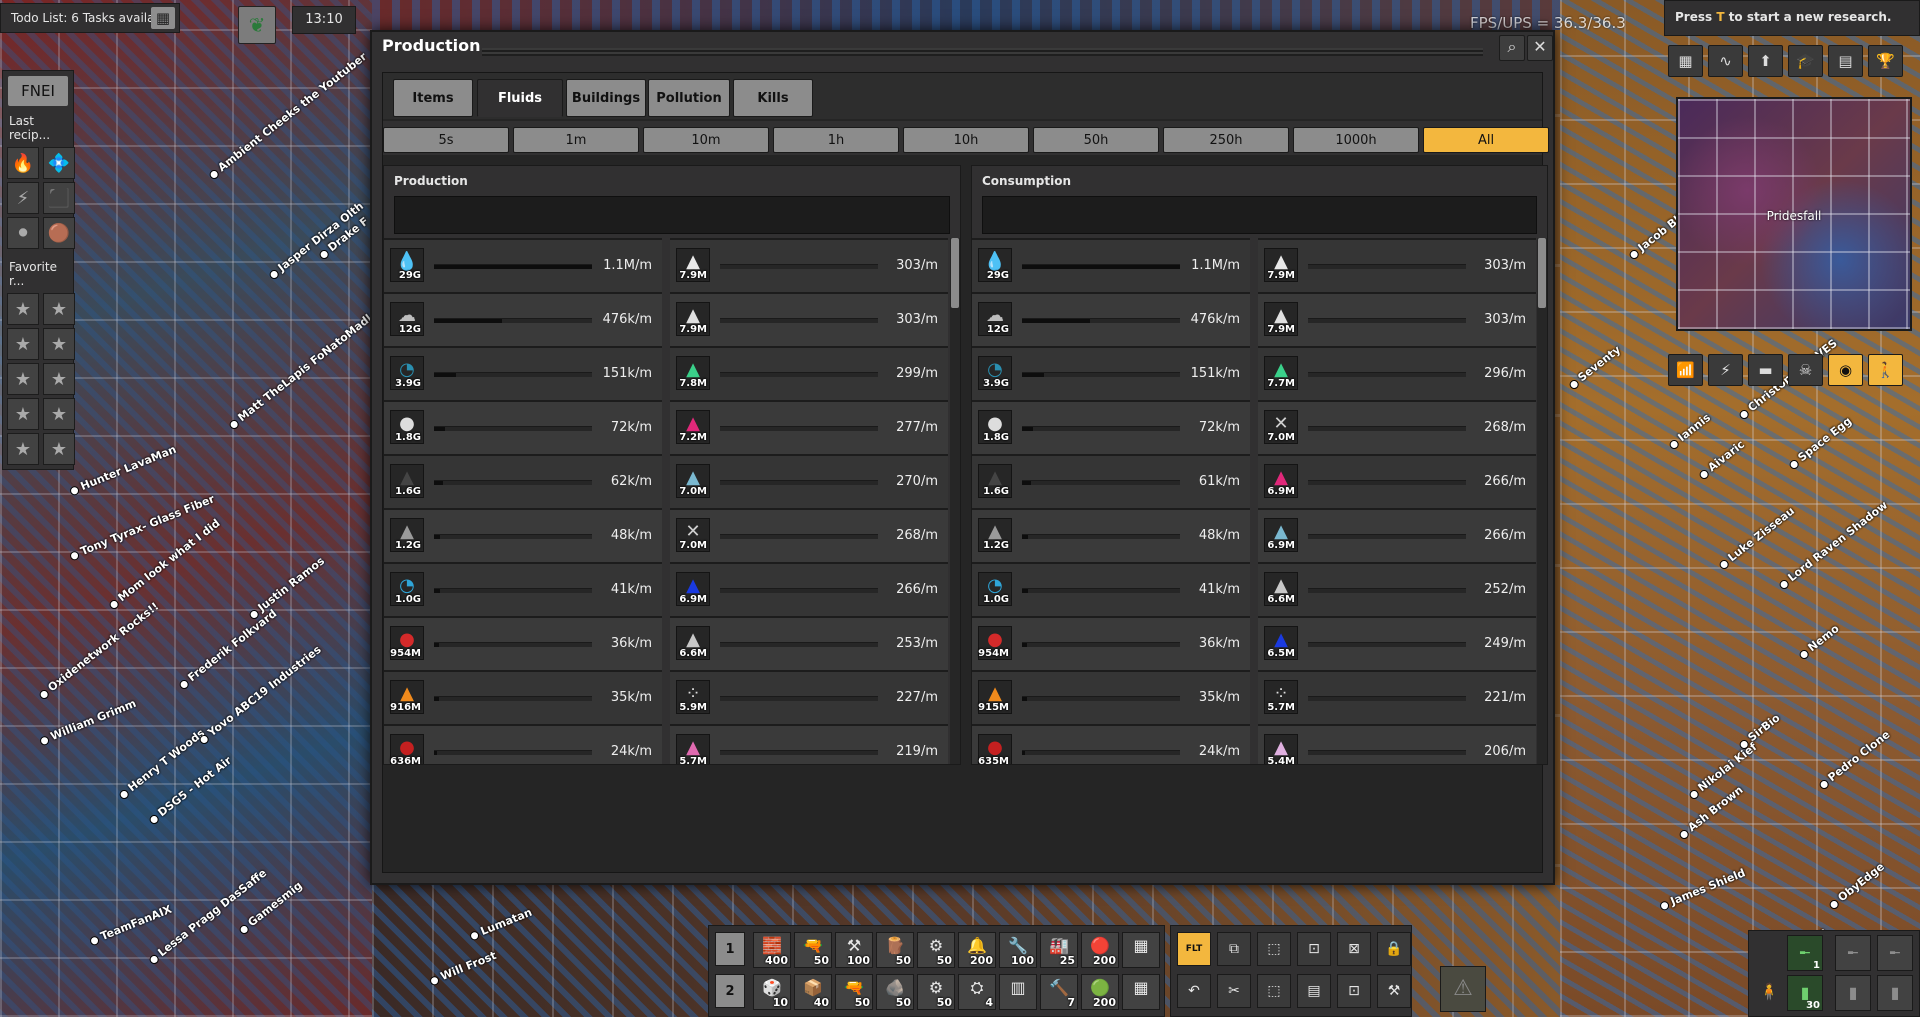 This screenshot has width=1920, height=1017. What do you see at coordinates (1356, 140) in the screenshot?
I see `time-range-1000h: 1000h` at bounding box center [1356, 140].